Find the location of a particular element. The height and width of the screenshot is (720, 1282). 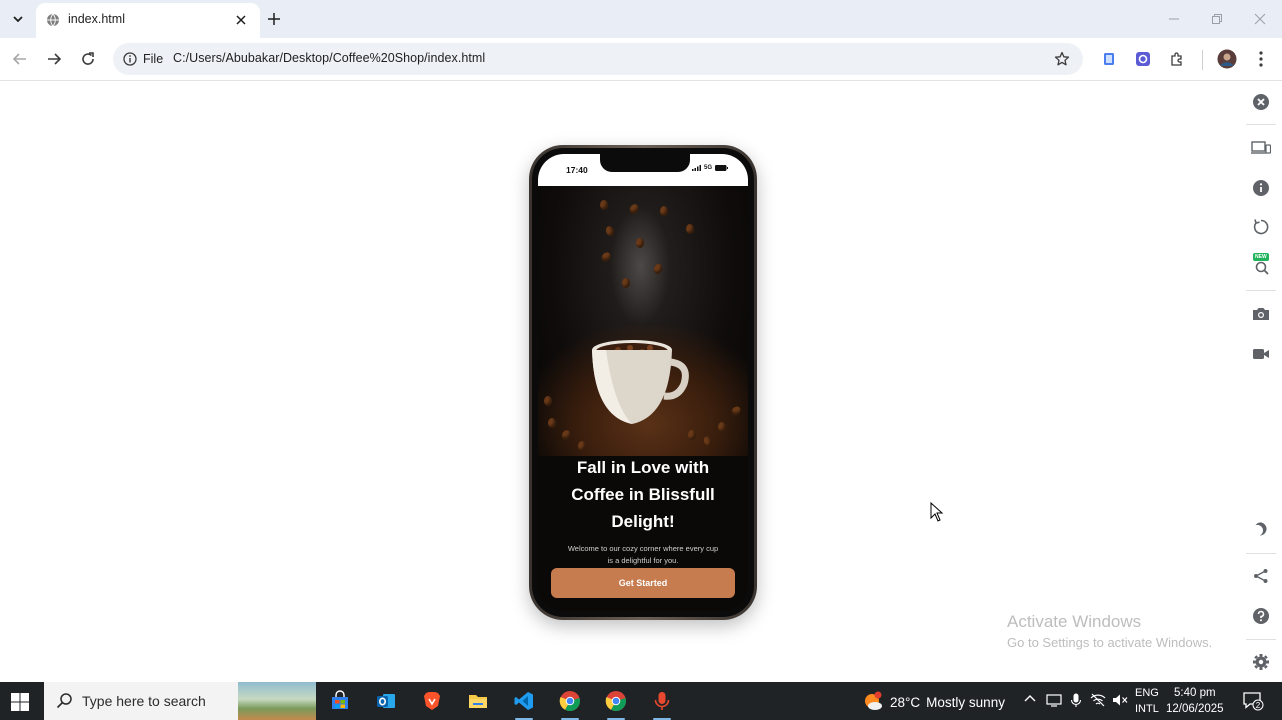

search-highlight-image is located at coordinates (277, 701).